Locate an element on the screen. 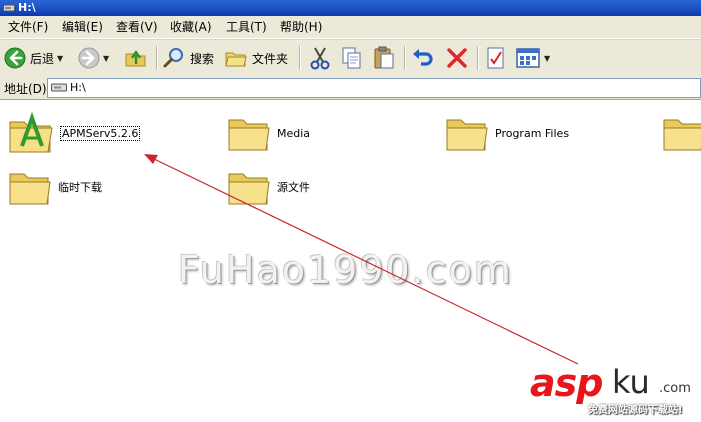 The image size is (701, 422). cut-button is located at coordinates (320, 58).